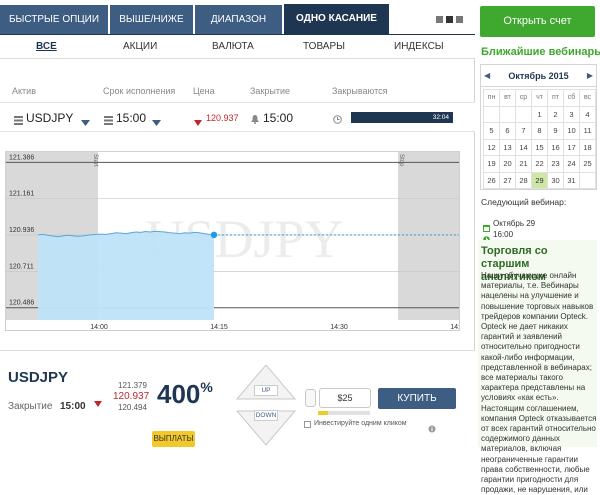  I want to click on oneclick-checkbox, so click(307, 424).